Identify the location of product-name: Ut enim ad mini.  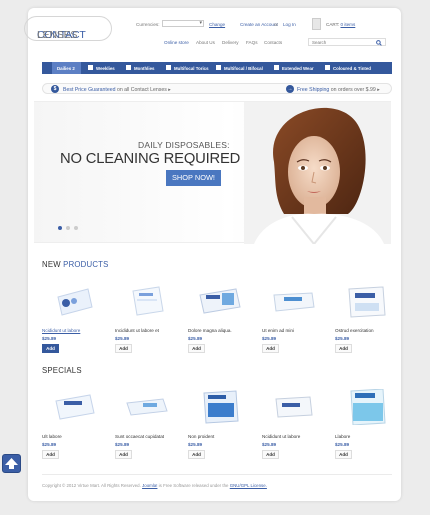
(297, 330).